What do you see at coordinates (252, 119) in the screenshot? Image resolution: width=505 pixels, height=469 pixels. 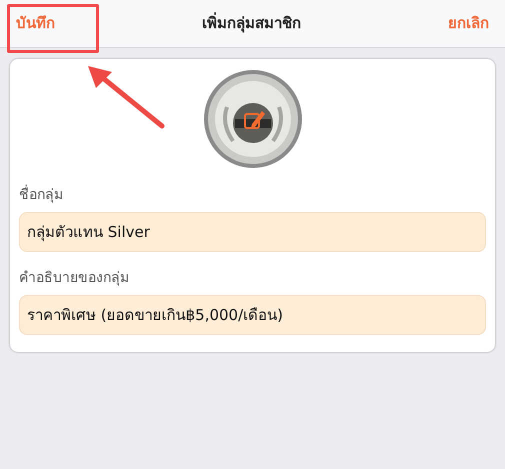 I see `badge-avatar` at bounding box center [252, 119].